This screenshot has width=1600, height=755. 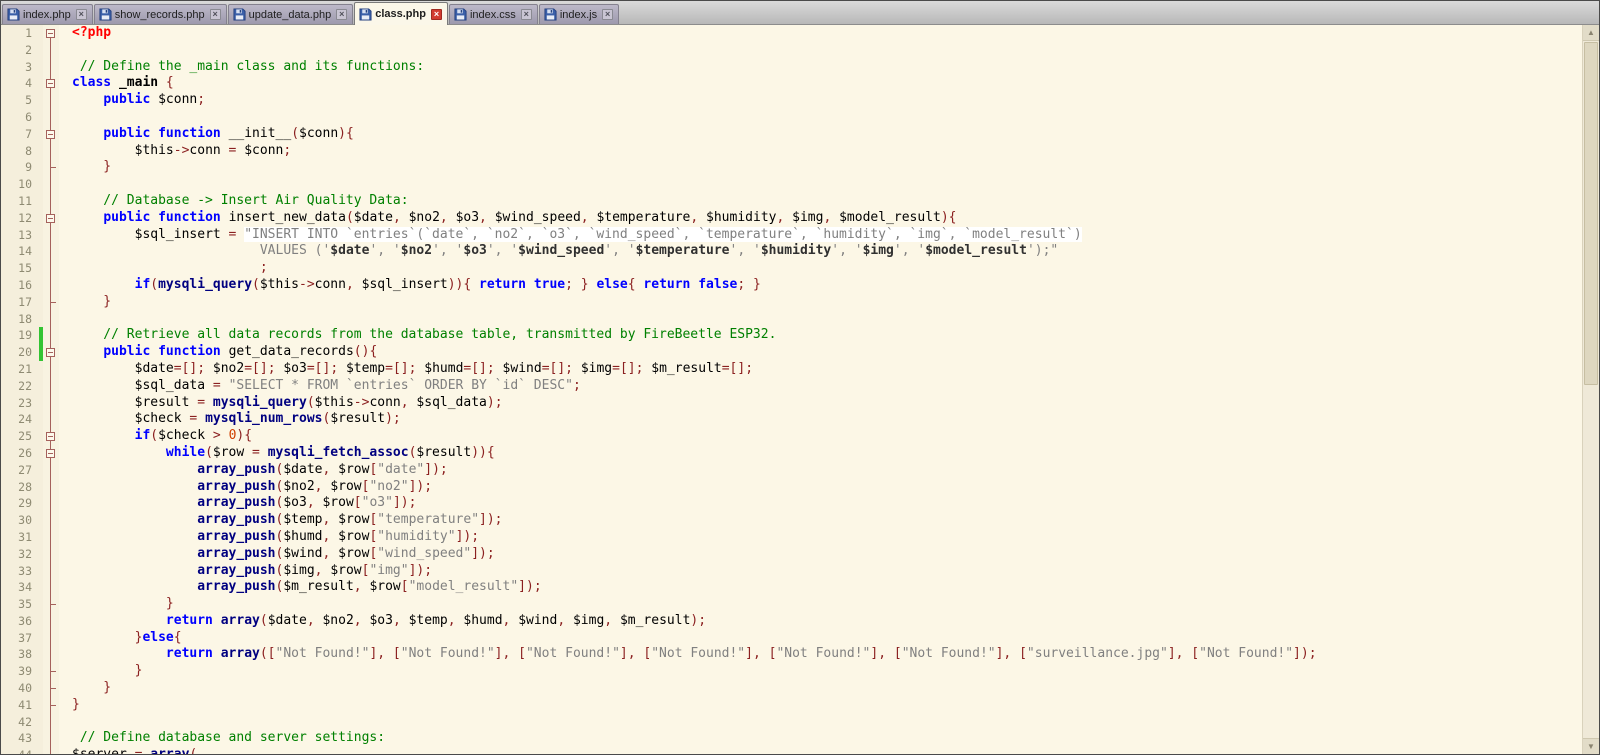 I want to click on code-line: 24 $check = mysqli_num_rows($result);, so click(x=791, y=420).